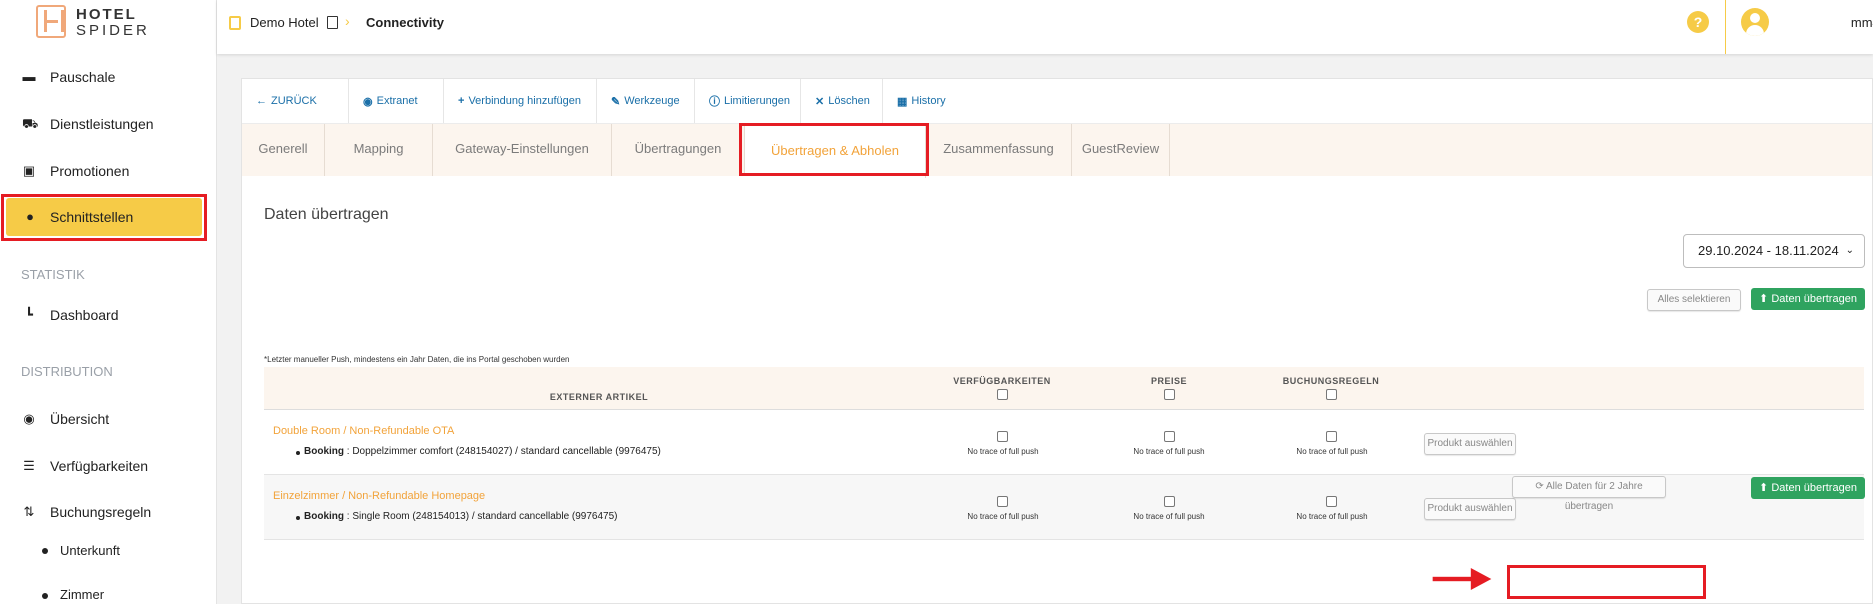  I want to click on sidebar-item-dienstleistungen: ⛟ Dienstleistungen, so click(108, 124).